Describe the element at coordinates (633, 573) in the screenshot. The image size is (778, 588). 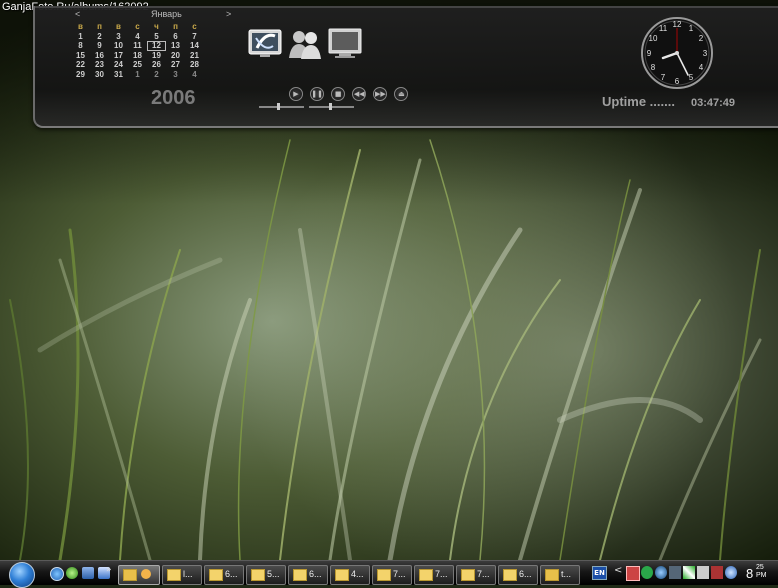
I see `printer-icon` at that location.